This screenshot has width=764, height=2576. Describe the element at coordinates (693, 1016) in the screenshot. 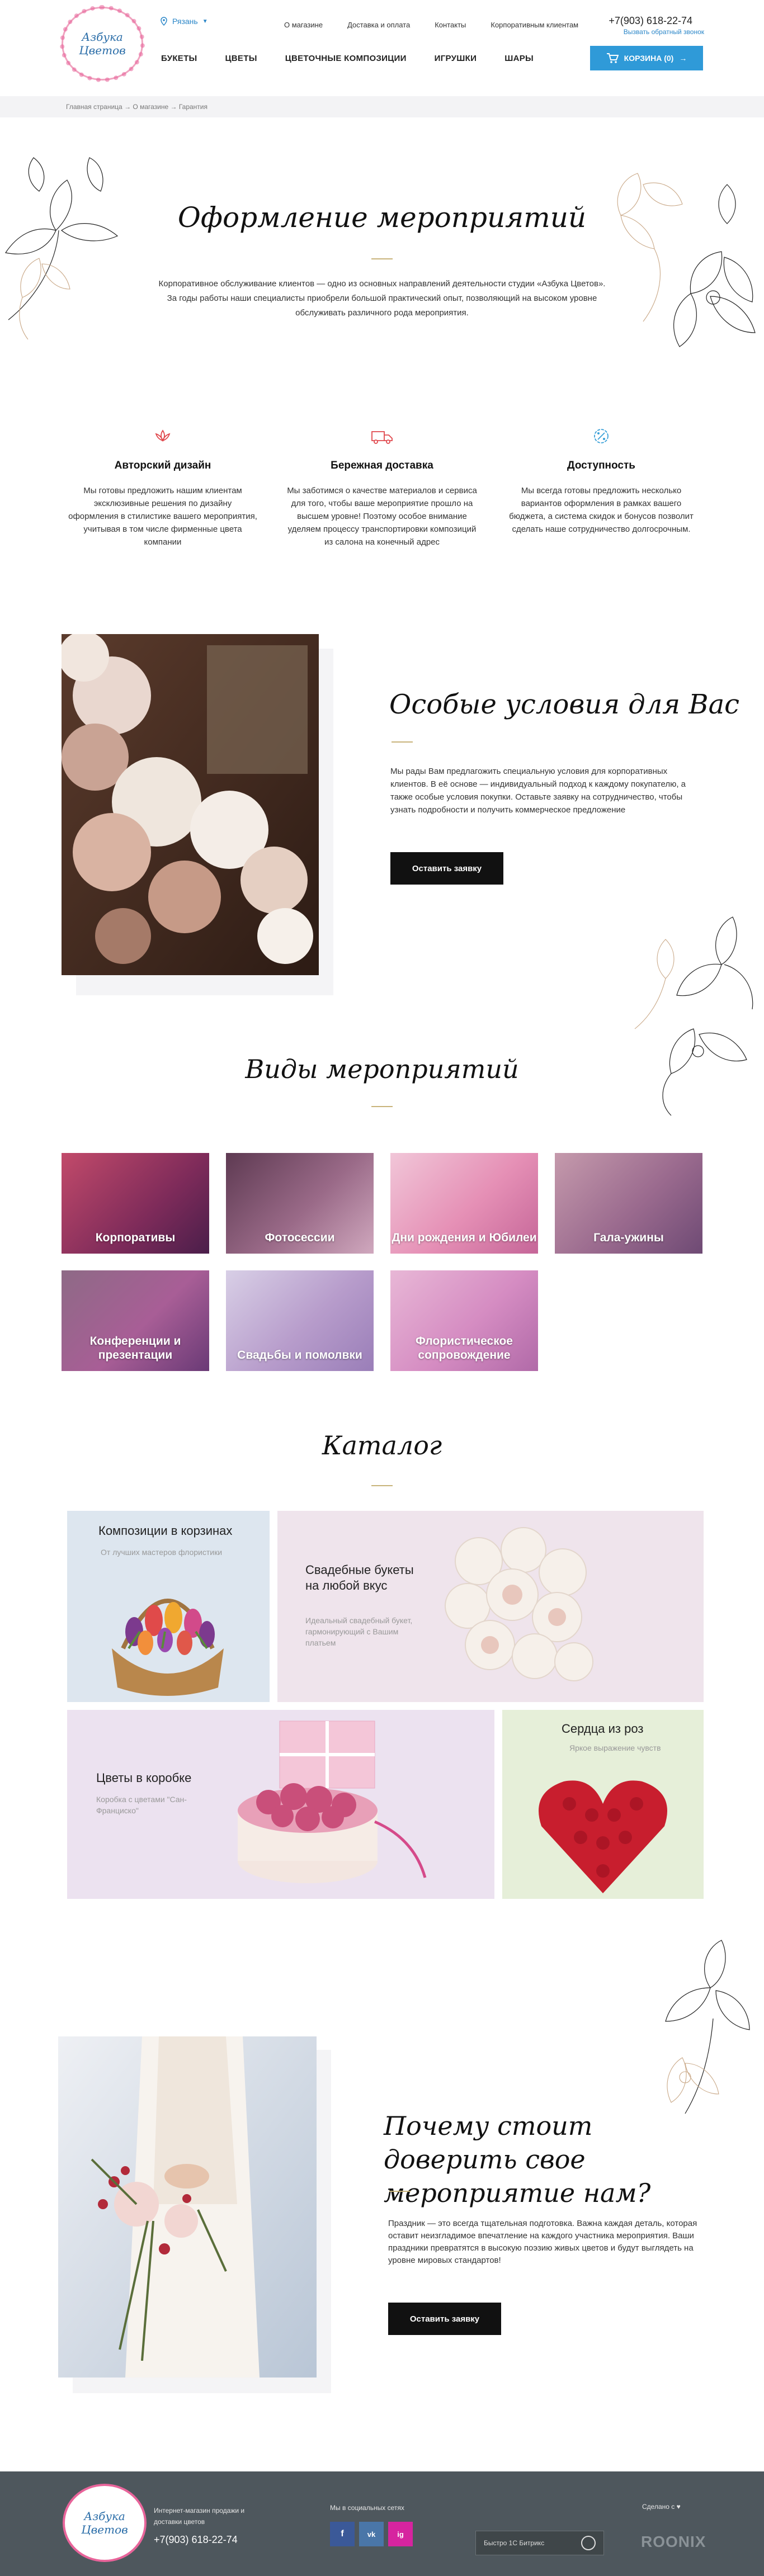

I see `flower-lineart-right-mid` at that location.